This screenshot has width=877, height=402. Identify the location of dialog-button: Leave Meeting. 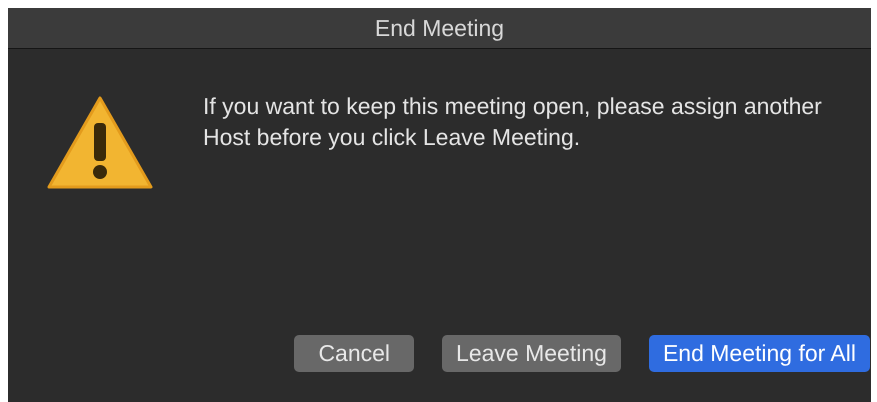
(531, 353).